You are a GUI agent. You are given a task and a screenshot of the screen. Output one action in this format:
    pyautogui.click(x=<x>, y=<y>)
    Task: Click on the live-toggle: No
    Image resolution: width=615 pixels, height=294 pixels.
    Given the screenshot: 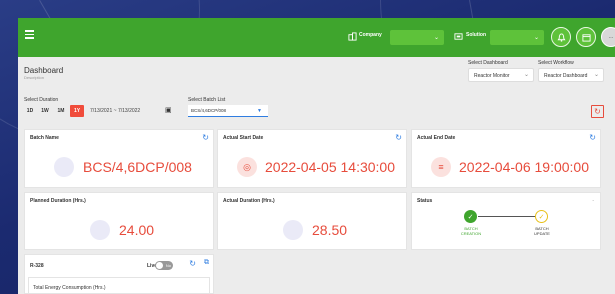 What is the action you would take?
    pyautogui.click(x=164, y=265)
    